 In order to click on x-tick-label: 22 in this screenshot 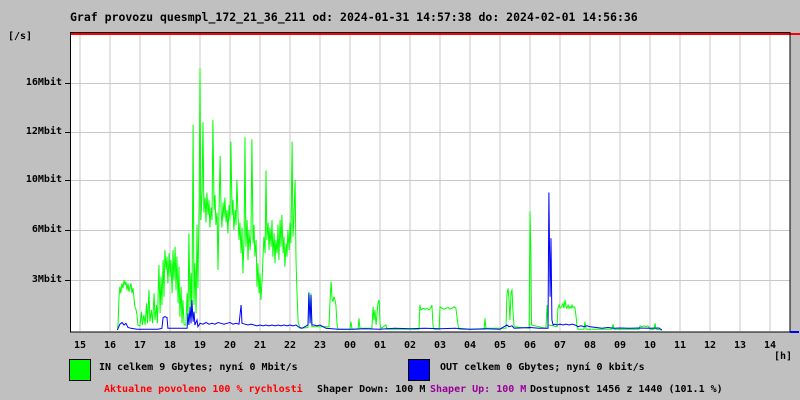, I will do `click(290, 345)`.